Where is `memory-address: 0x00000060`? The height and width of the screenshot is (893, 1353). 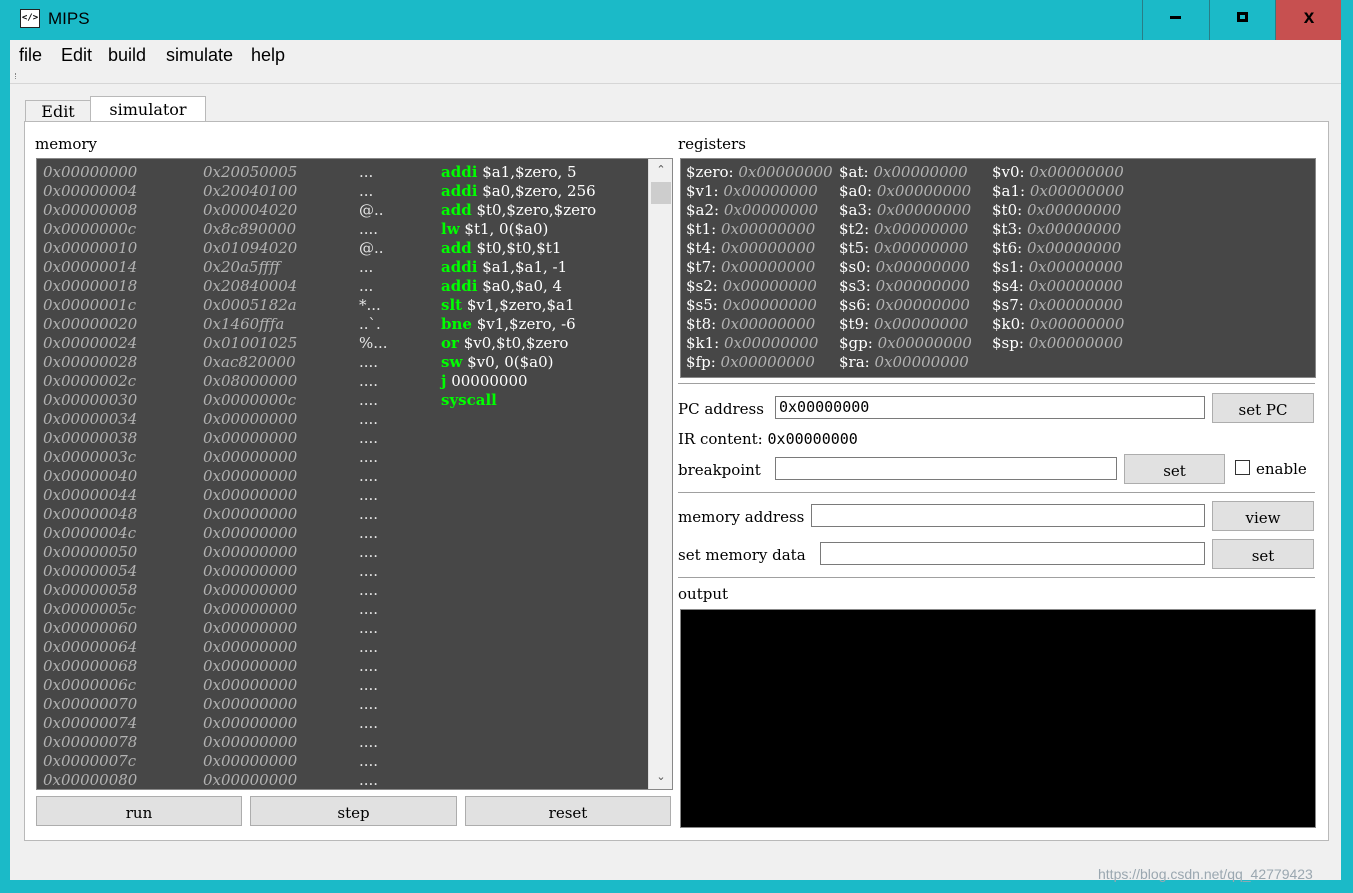
memory-address: 0x00000060 is located at coordinates (90, 628).